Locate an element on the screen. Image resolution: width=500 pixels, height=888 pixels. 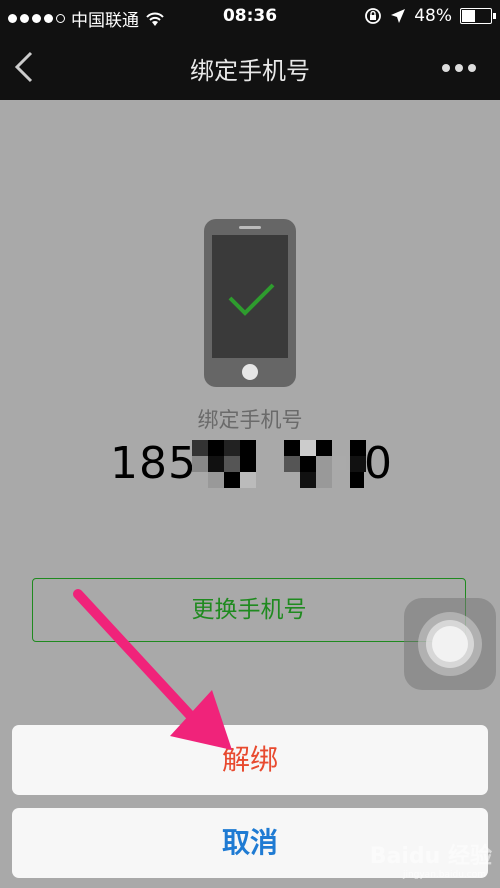
location-arrow-icon is located at coordinates (398, 16).